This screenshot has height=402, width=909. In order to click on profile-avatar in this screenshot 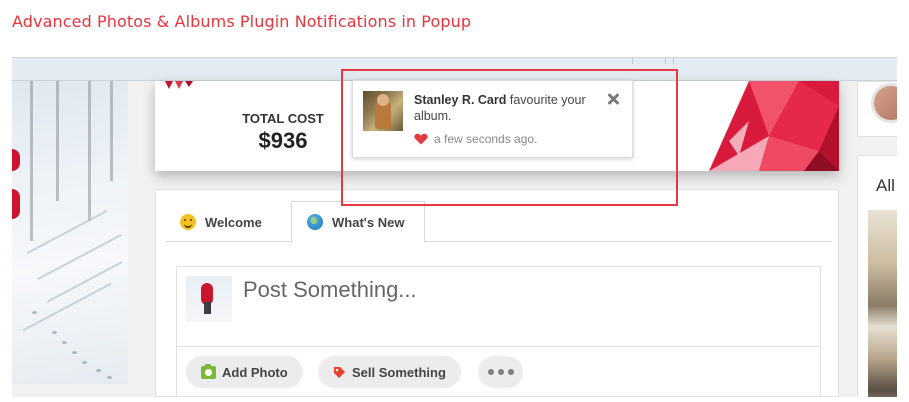, I will do `click(884, 103)`.